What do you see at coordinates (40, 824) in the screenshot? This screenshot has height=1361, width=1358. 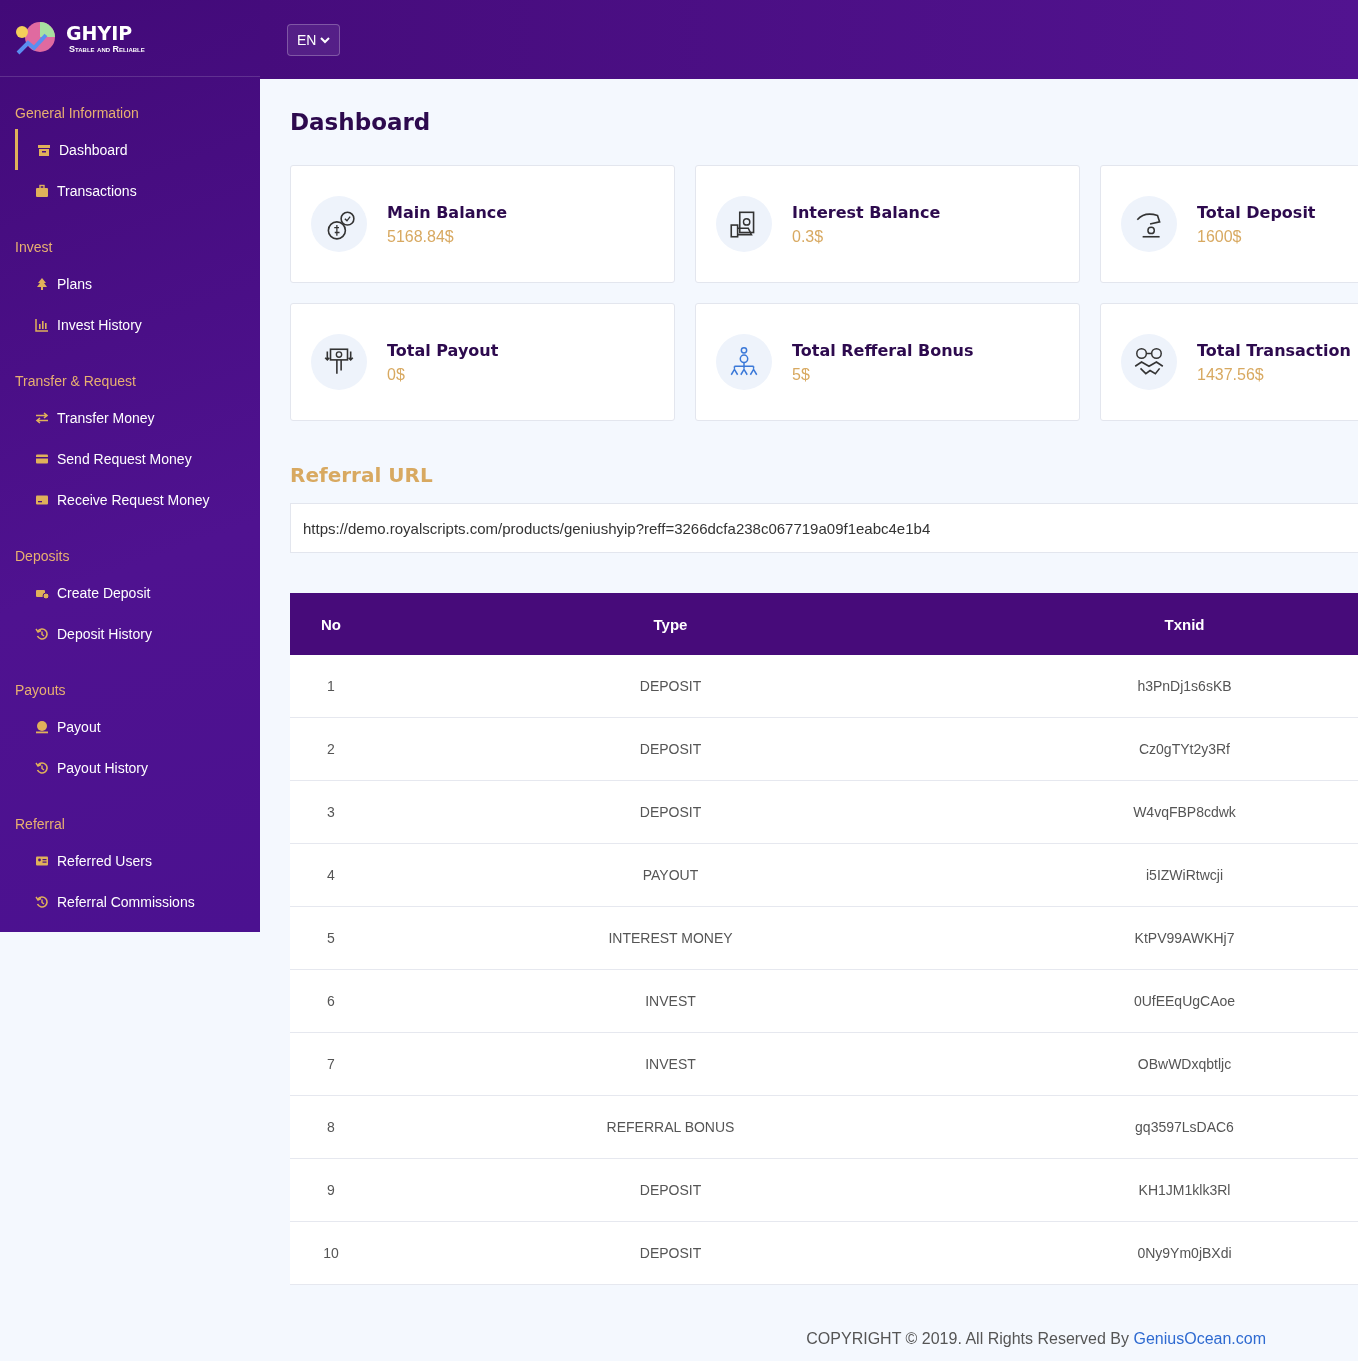 I see `sidebar-section-title: Referral` at bounding box center [40, 824].